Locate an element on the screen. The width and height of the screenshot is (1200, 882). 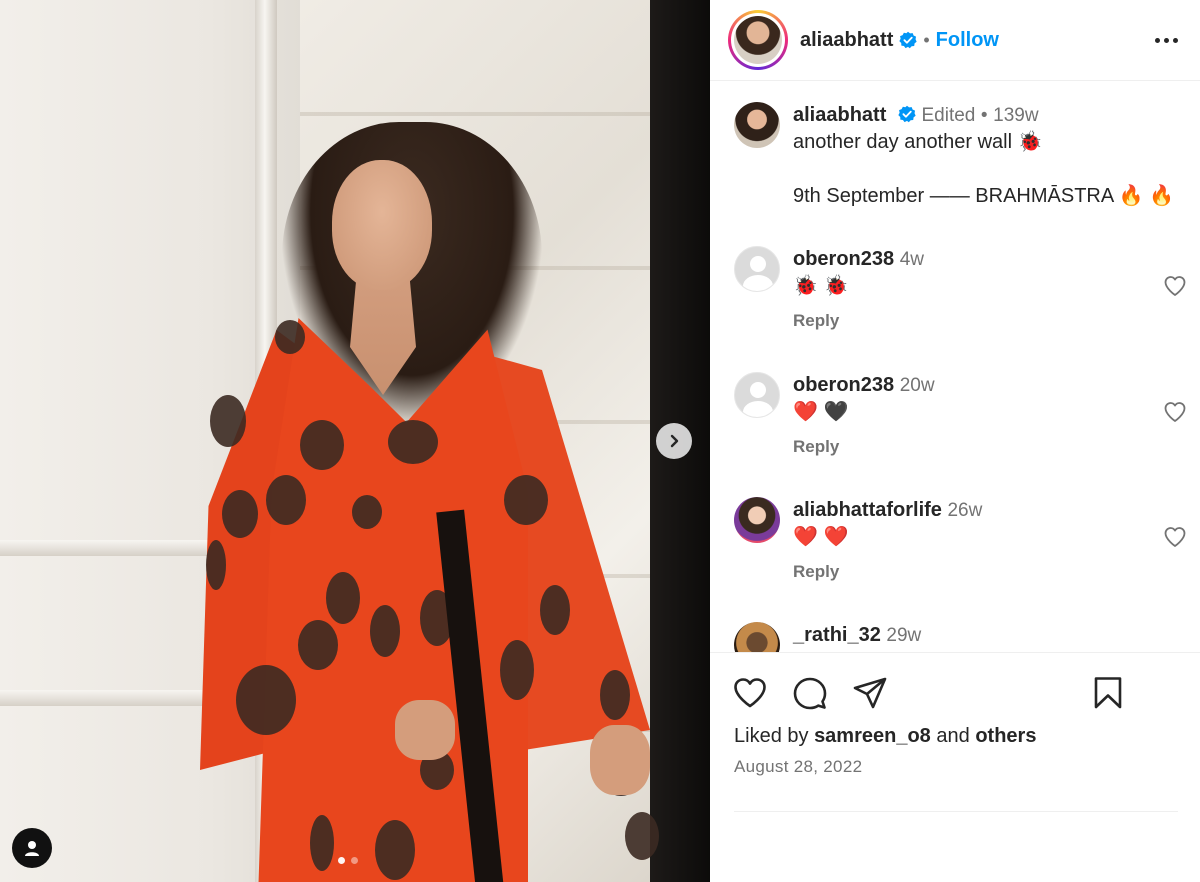
comment-text: 🐞 🐞 is located at coordinates (821, 286).